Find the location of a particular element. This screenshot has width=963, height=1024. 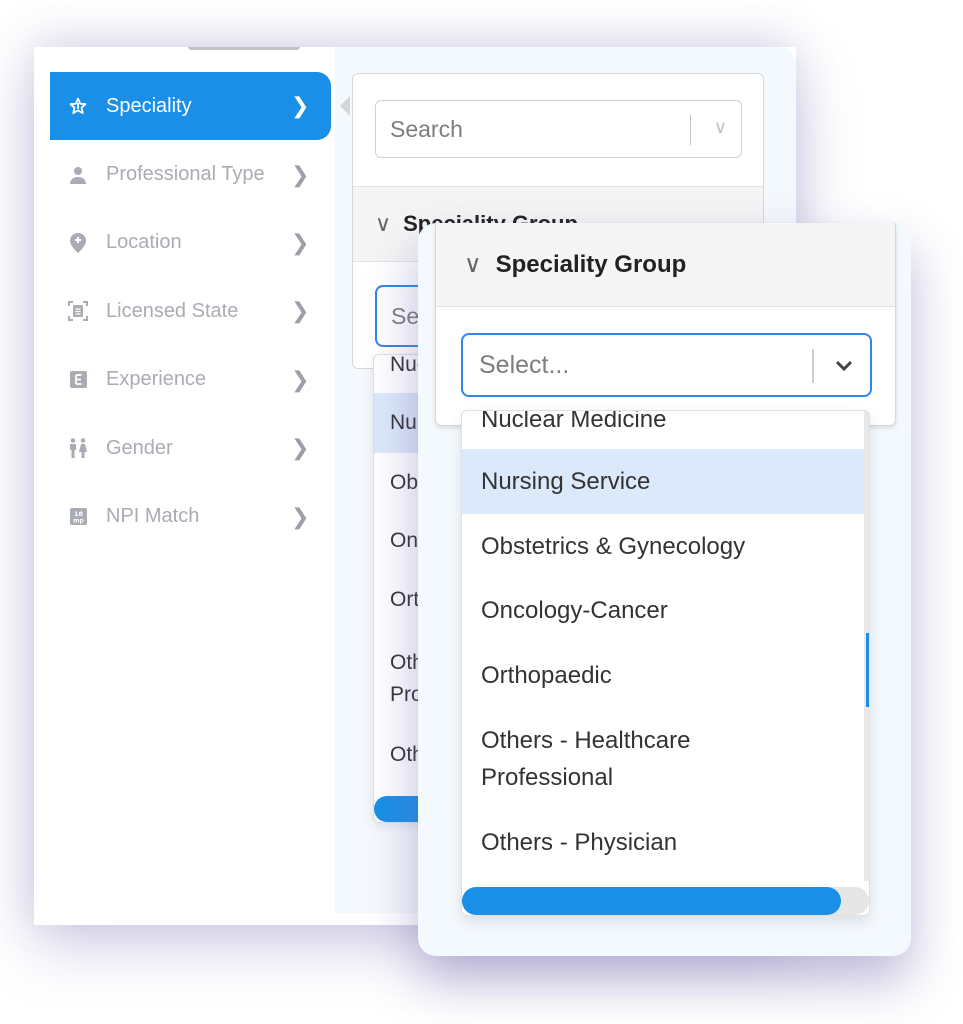

speciality-group-header: ∨ Speciality Group is located at coordinates (665, 265).